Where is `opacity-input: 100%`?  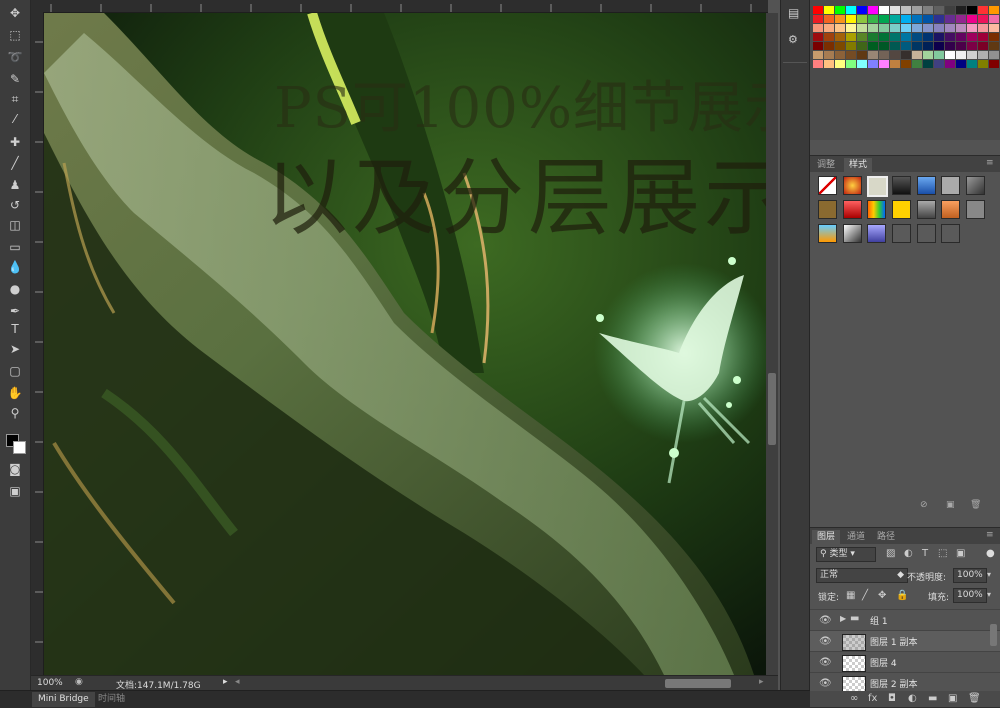
opacity-input: 100% is located at coordinates (970, 575).